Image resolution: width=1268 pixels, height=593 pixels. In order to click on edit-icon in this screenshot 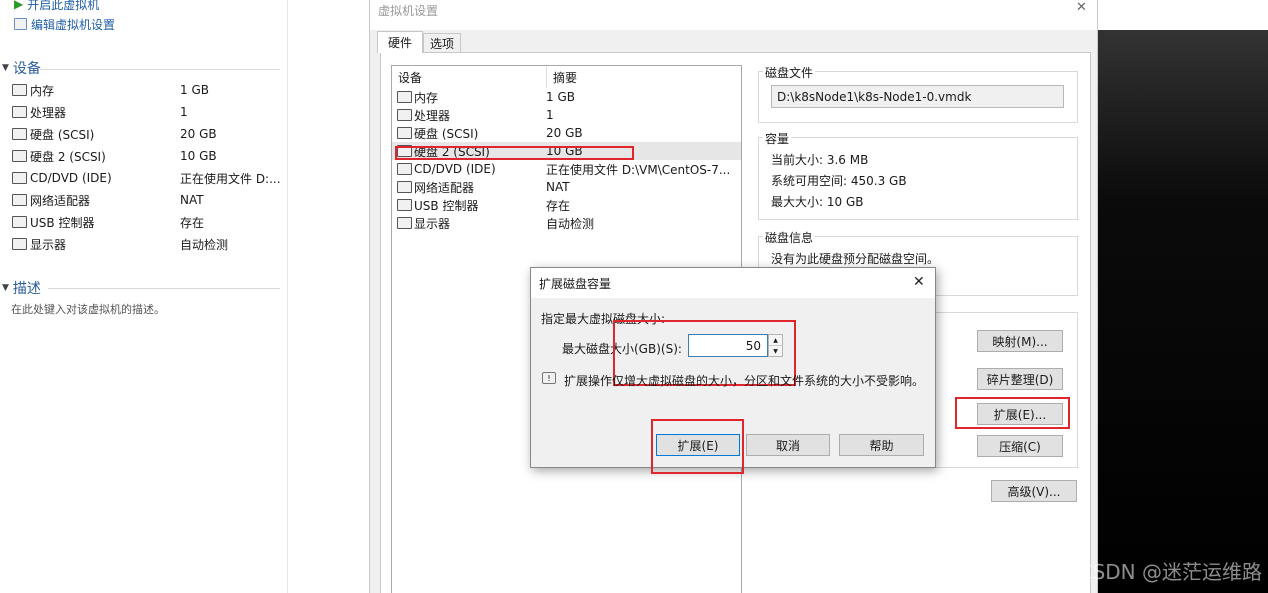, I will do `click(20, 24)`.